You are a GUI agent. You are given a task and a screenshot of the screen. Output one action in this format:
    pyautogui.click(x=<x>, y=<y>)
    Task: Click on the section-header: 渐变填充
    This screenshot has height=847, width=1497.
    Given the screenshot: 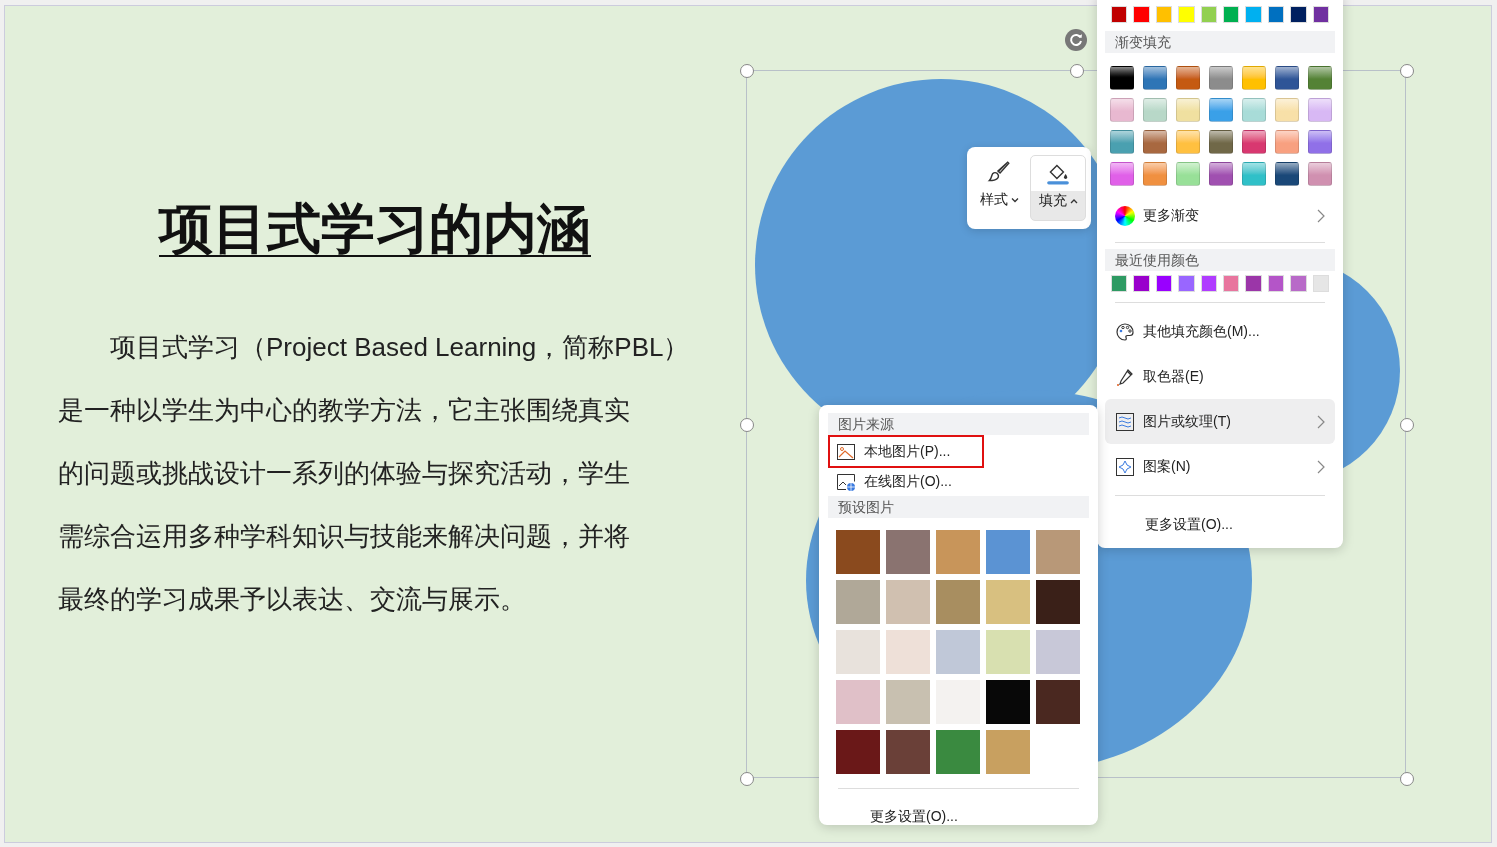 What is the action you would take?
    pyautogui.click(x=1220, y=42)
    